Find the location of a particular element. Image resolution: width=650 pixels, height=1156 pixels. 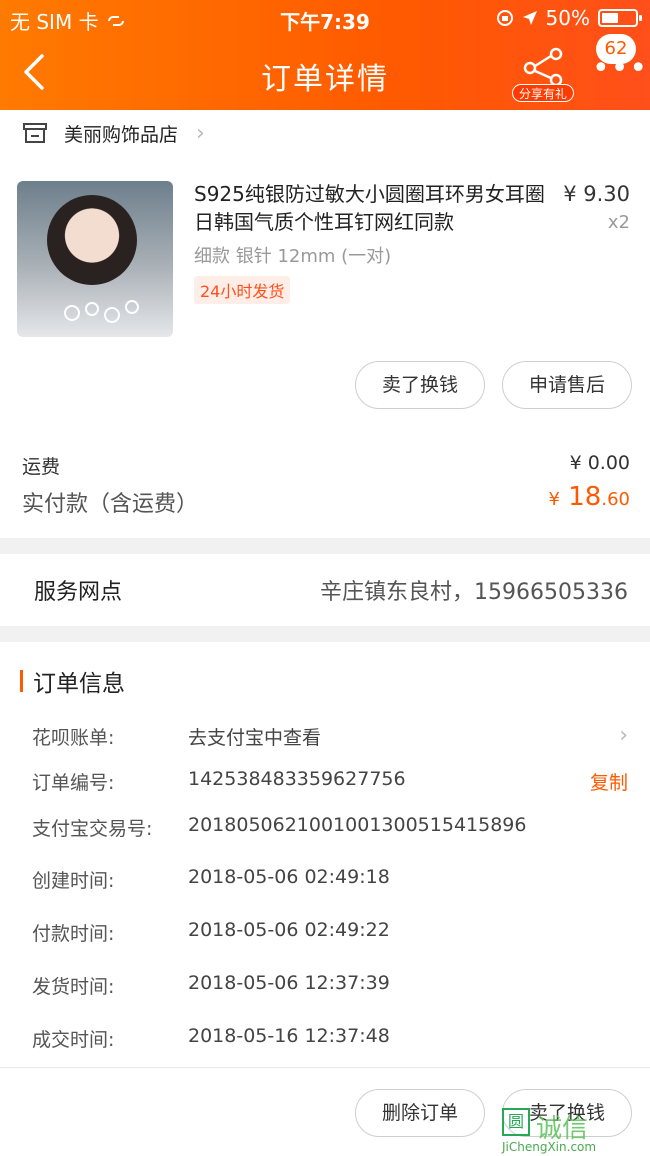

message-badge: 62 is located at coordinates (616, 49).